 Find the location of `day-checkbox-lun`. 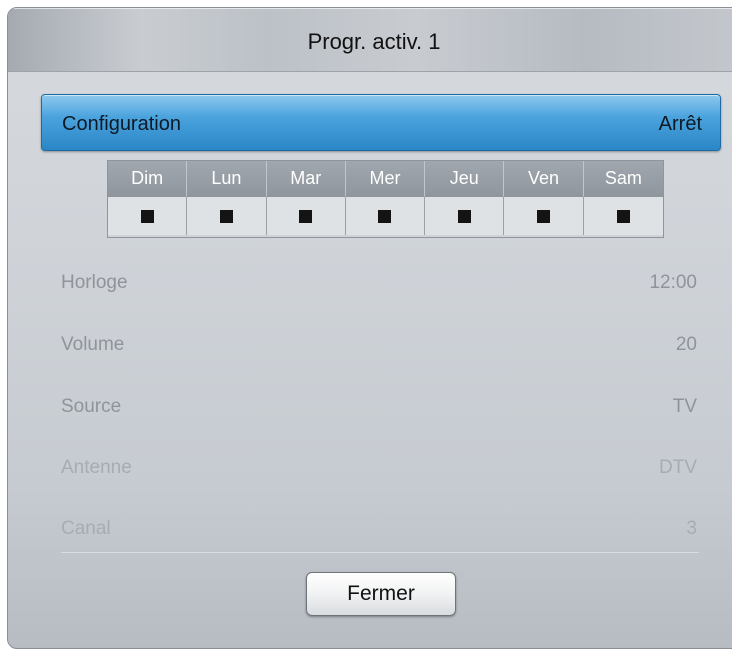

day-checkbox-lun is located at coordinates (226, 216).